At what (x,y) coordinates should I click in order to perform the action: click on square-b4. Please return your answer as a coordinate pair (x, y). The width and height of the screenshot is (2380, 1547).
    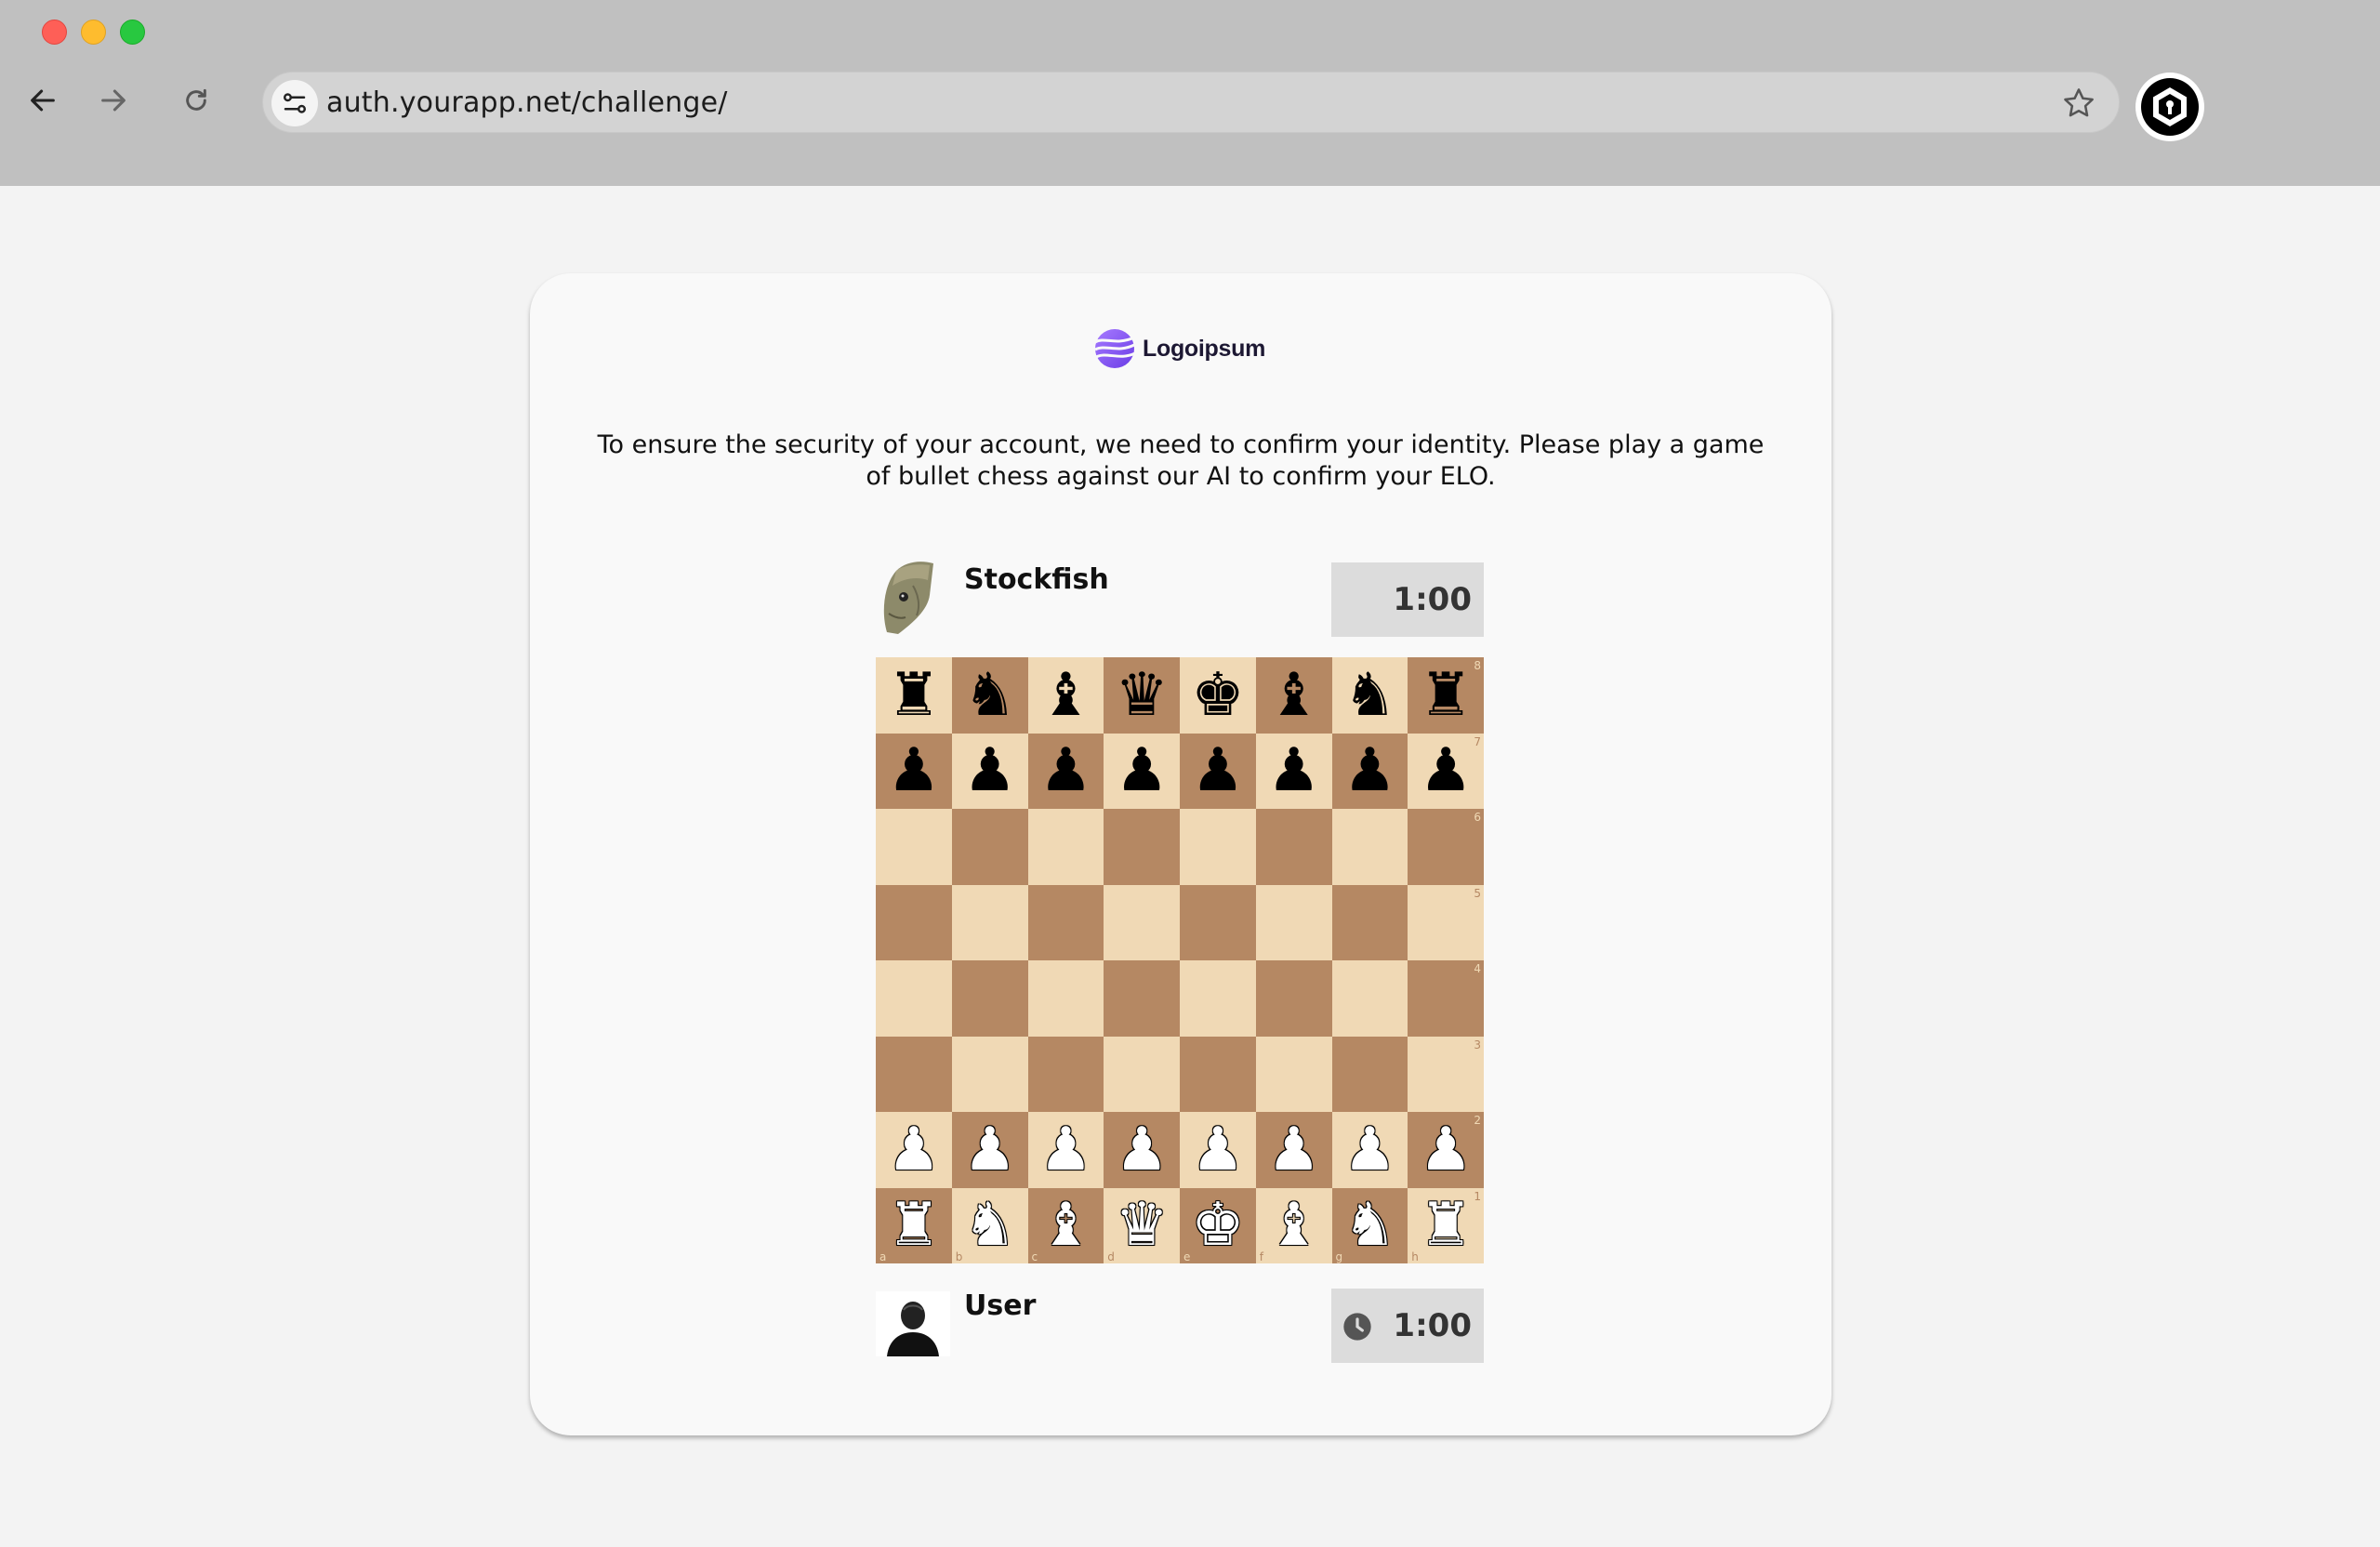
    Looking at the image, I should click on (989, 998).